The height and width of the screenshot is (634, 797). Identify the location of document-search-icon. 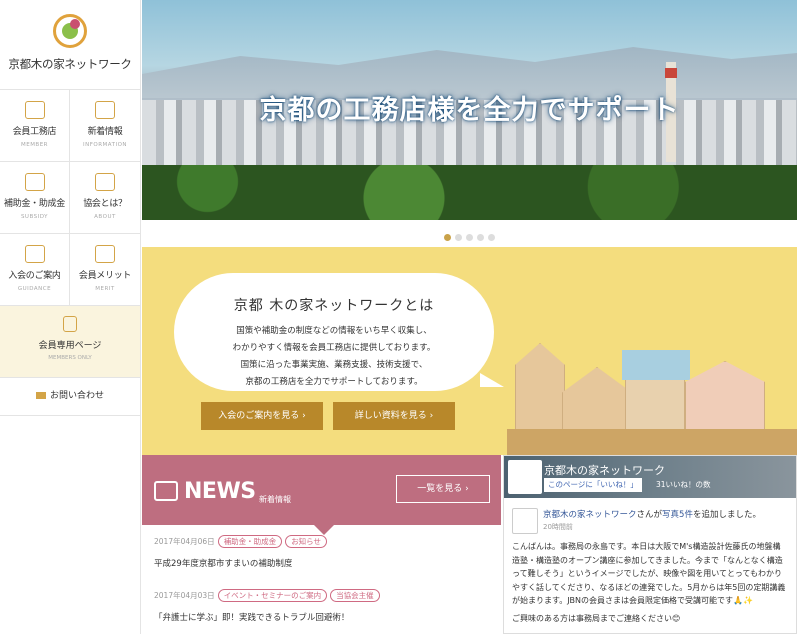
(105, 182).